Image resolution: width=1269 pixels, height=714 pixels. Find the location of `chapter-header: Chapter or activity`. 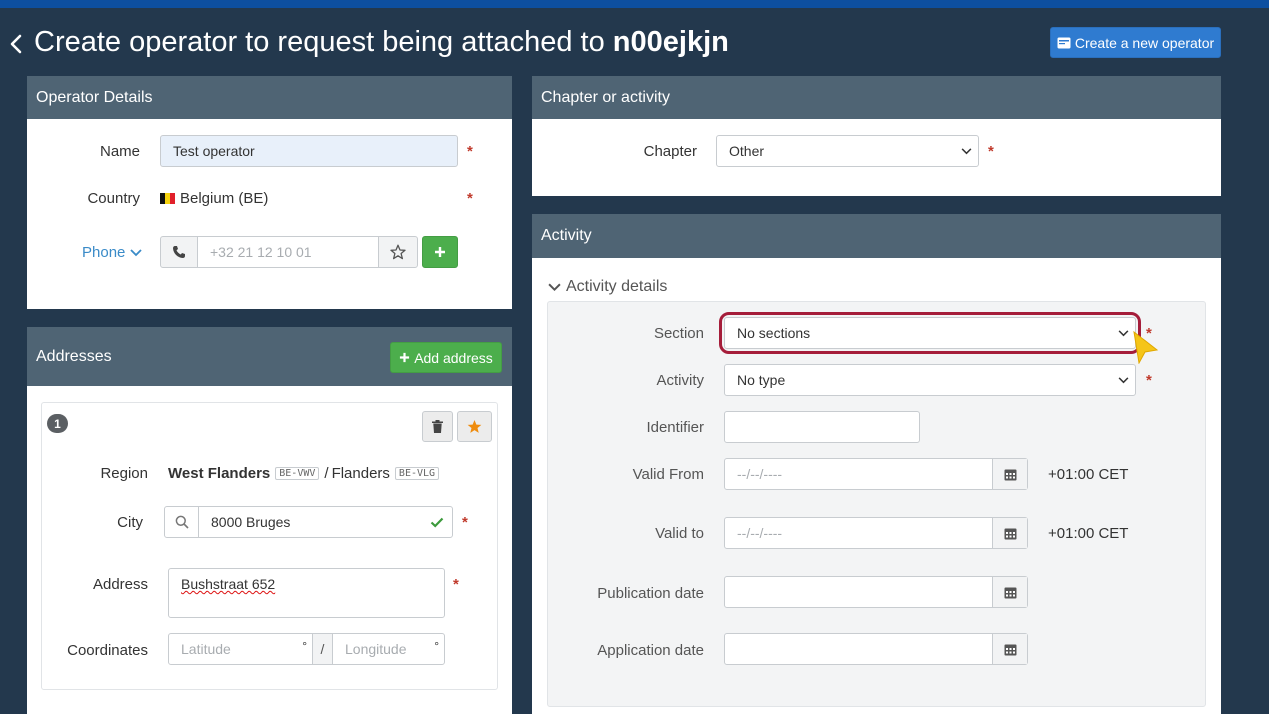

chapter-header: Chapter or activity is located at coordinates (876, 97).